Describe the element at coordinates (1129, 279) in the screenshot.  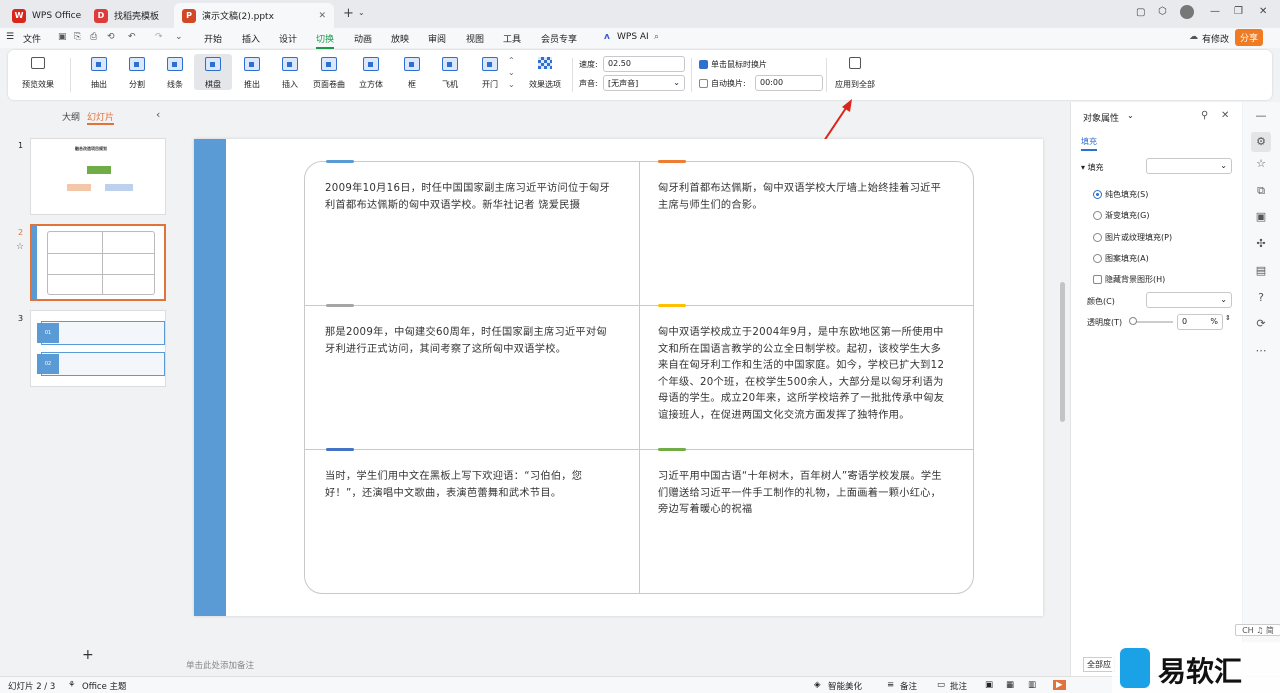
I see `hide-bg-checkbox: 隐藏背景图形(H)` at that location.